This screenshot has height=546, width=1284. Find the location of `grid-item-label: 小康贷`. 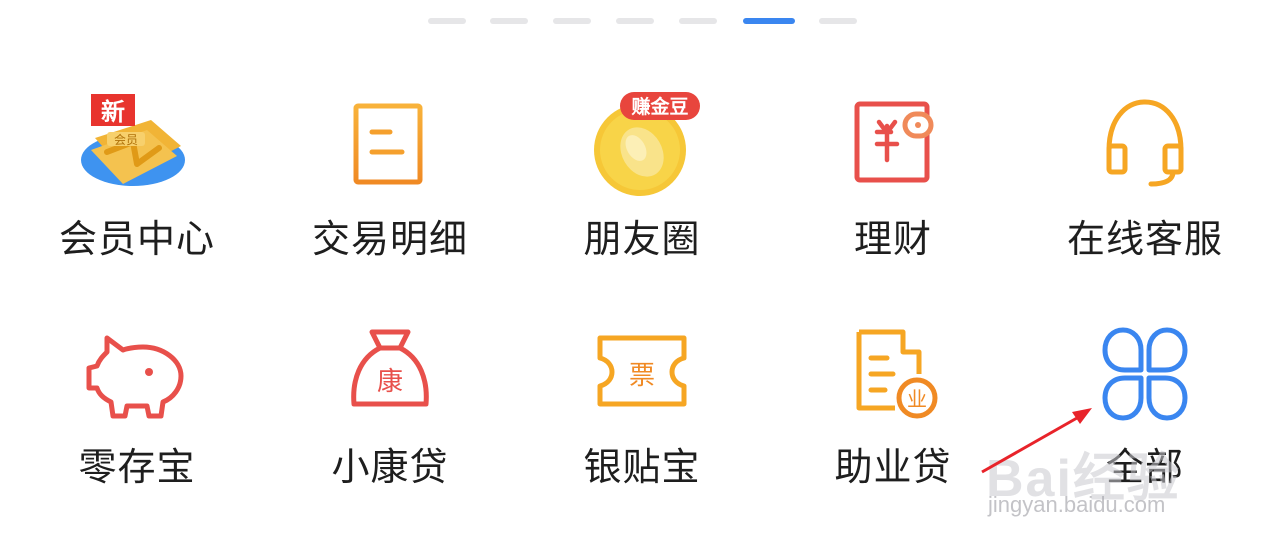

grid-item-label: 小康贷 is located at coordinates (390, 467).